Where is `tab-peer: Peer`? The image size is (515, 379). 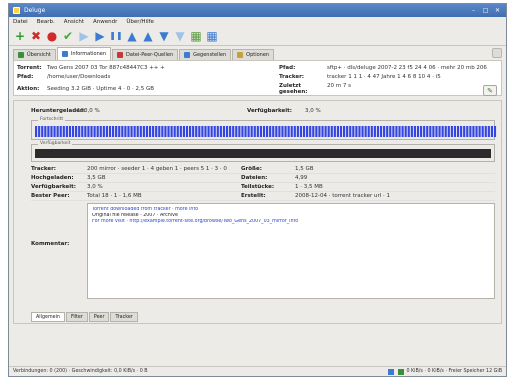
tab-peer: Peer is located at coordinates (99, 317).